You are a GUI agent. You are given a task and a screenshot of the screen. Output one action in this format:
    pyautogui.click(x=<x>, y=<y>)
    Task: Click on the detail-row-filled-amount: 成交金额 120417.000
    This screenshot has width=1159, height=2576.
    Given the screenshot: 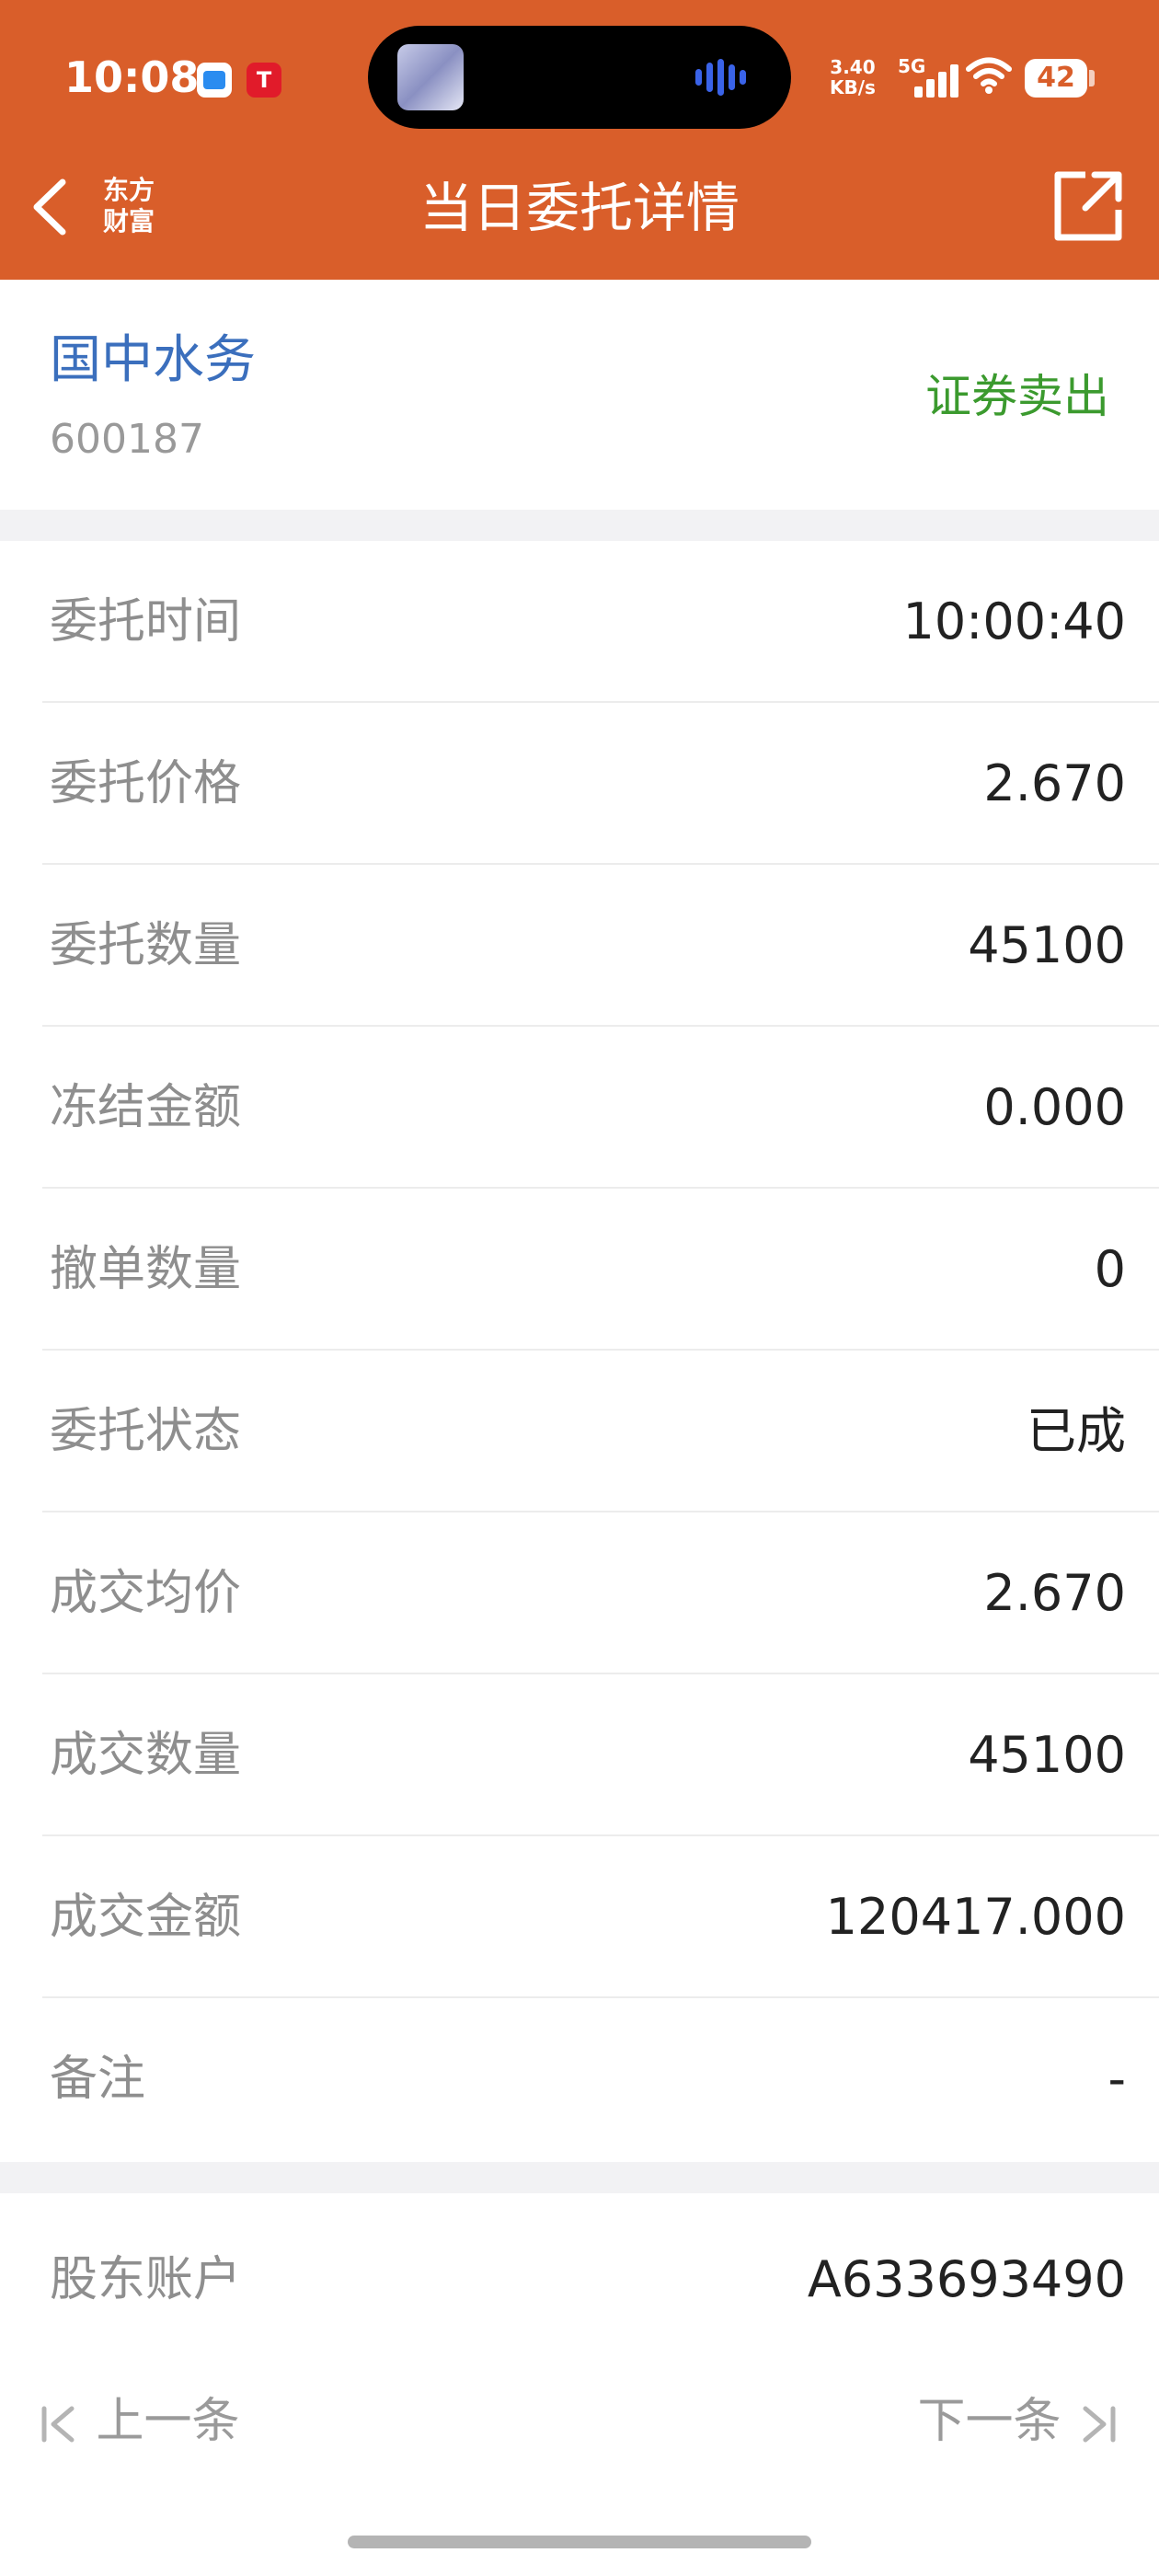 What is the action you would take?
    pyautogui.click(x=579, y=1917)
    